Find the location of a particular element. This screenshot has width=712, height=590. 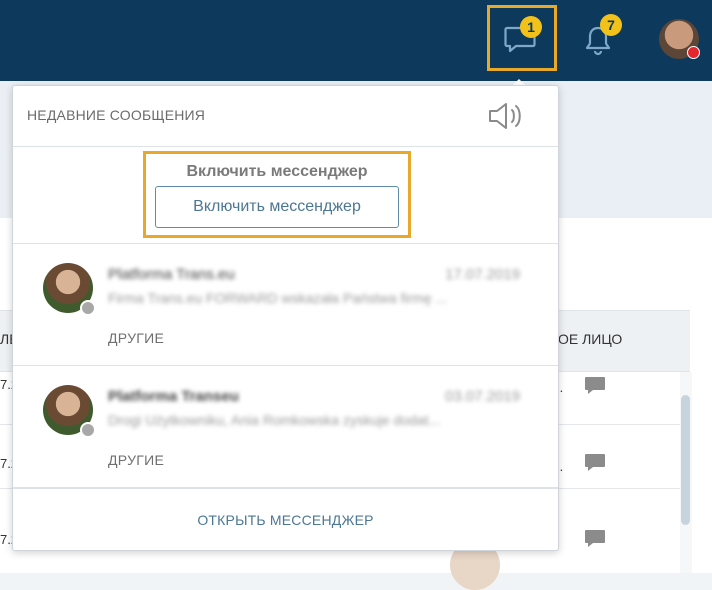

scrollbar-thumb is located at coordinates (685, 460).